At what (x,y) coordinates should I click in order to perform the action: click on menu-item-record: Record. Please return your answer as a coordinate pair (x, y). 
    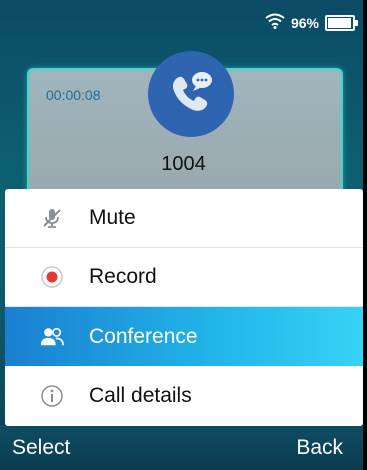
    Looking at the image, I should click on (184, 277).